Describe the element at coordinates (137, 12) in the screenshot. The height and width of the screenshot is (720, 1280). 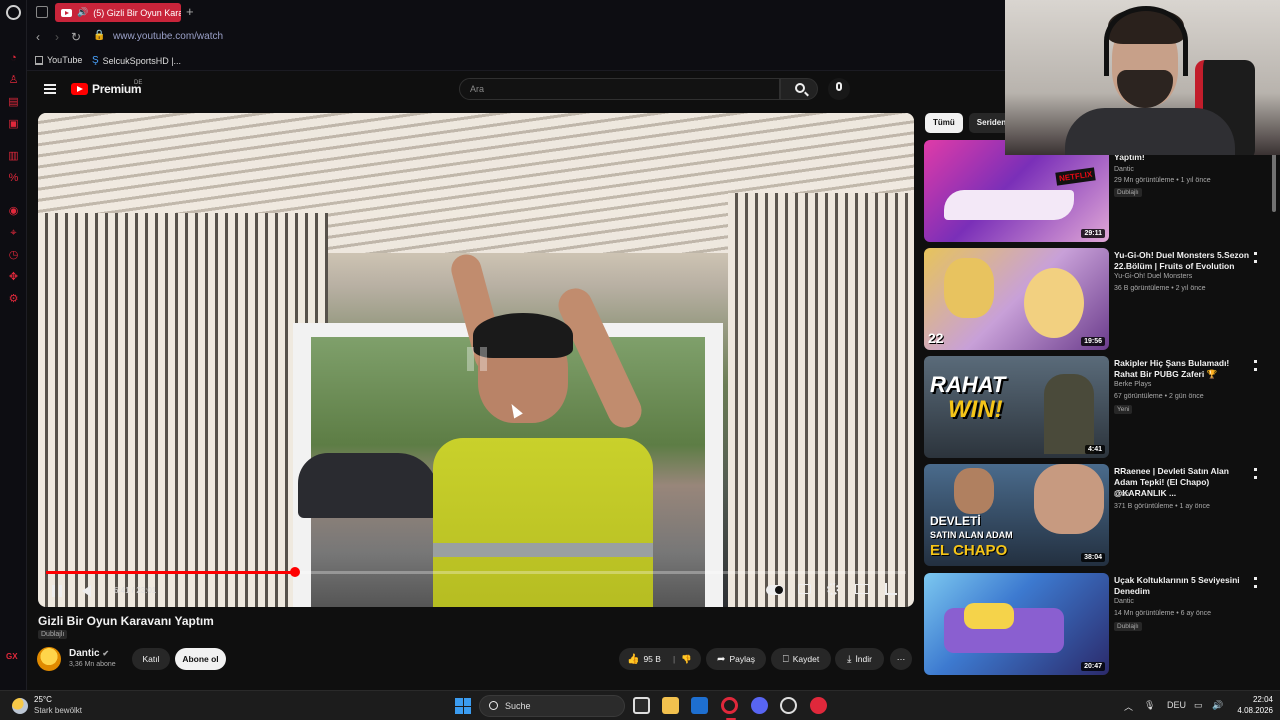
I see `tab-title: (5) Gizli Bir Oyun Karava` at that location.